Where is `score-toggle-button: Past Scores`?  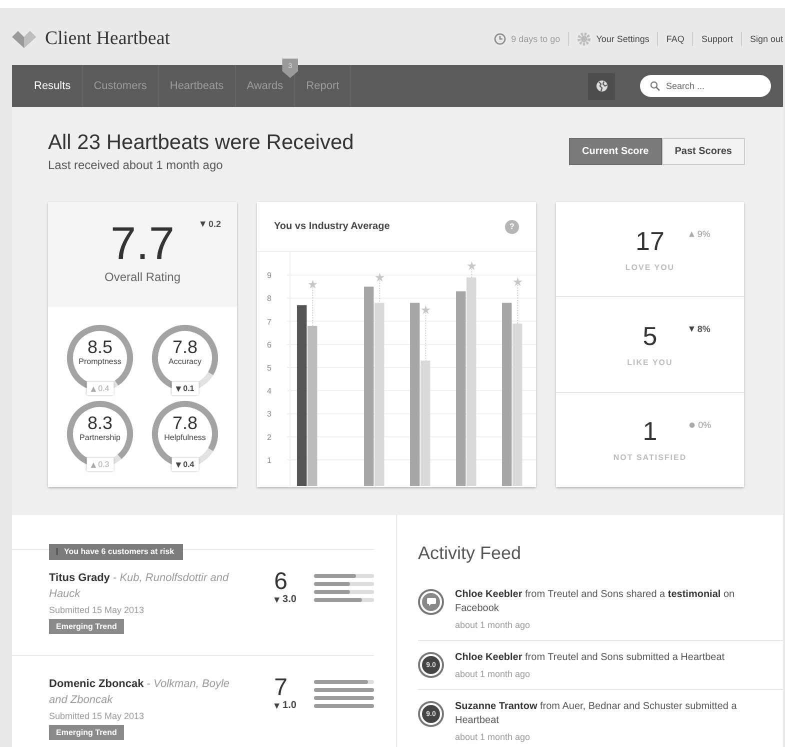
score-toggle-button: Past Scores is located at coordinates (703, 151).